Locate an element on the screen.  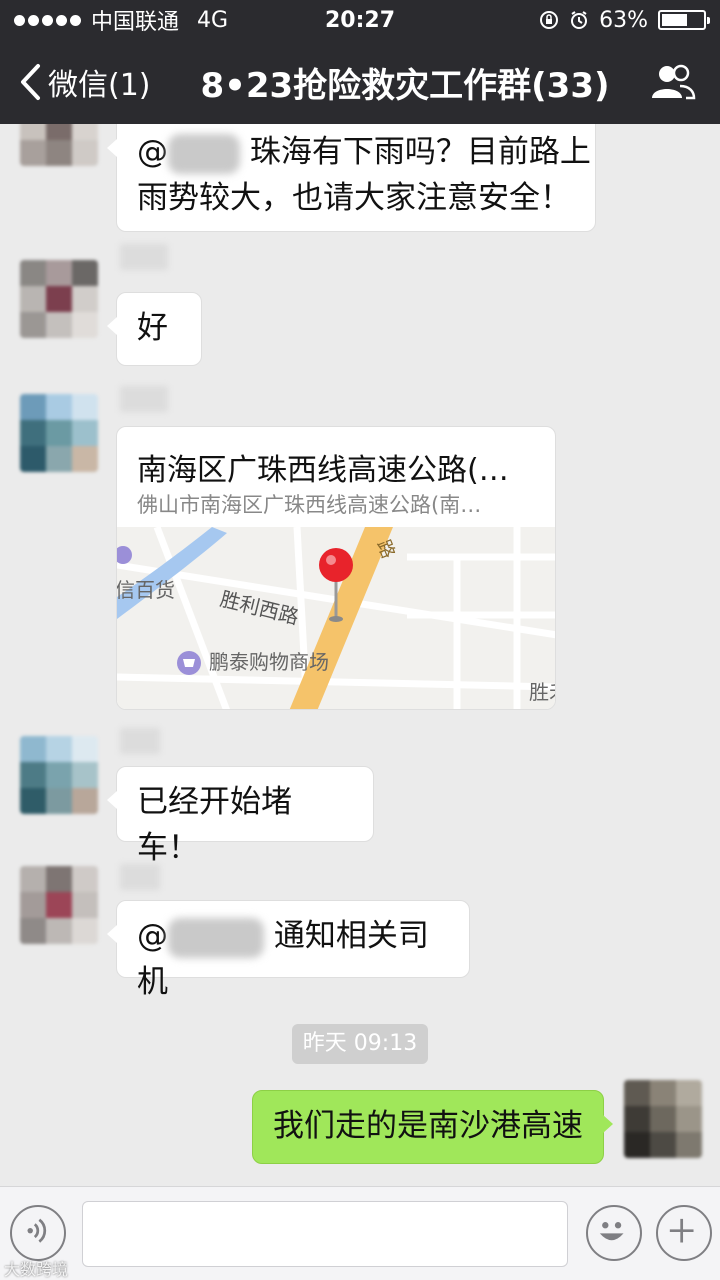
message-input is located at coordinates (325, 1234).